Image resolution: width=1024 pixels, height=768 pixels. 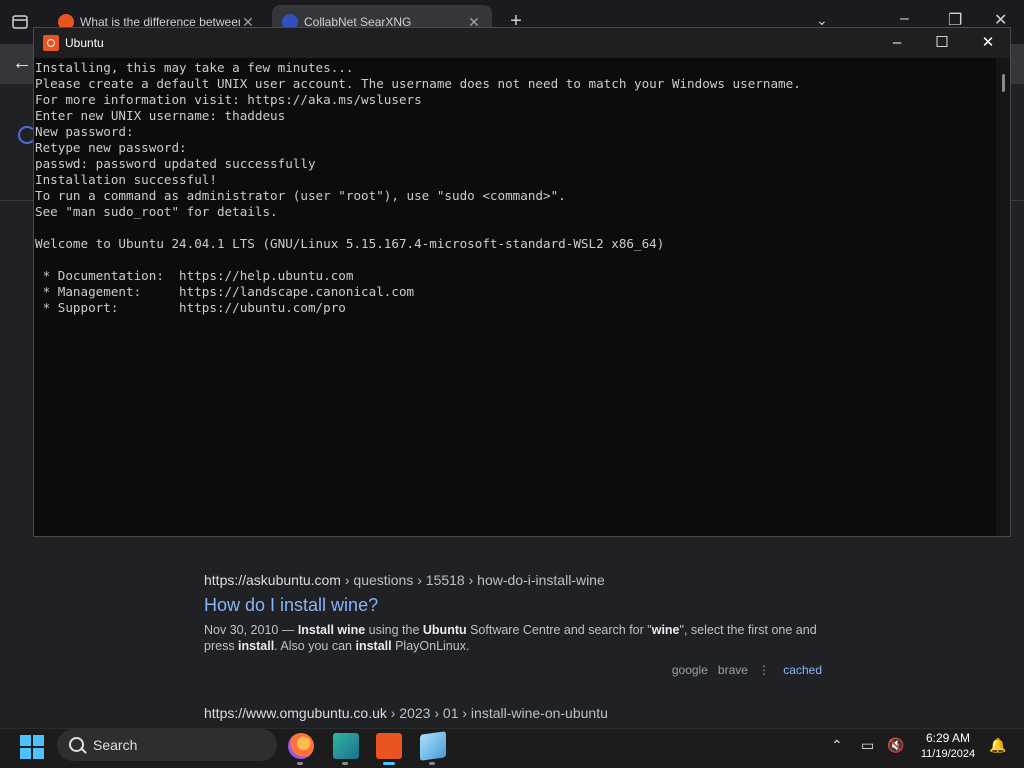 I want to click on system-clock: 6:29 AM 11/19/2024, so click(x=948, y=746).